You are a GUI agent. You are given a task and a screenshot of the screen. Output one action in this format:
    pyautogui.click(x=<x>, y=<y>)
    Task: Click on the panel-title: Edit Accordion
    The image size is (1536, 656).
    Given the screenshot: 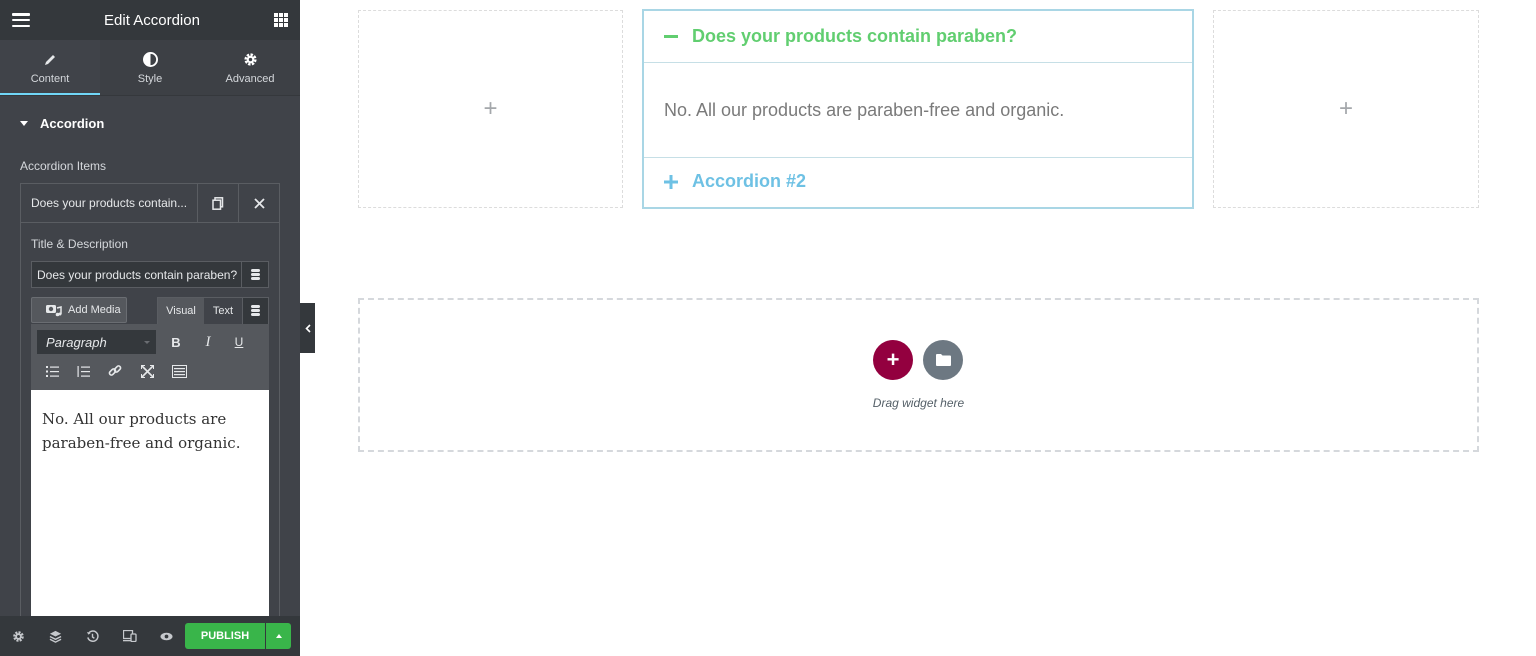 What is the action you would take?
    pyautogui.click(x=152, y=20)
    